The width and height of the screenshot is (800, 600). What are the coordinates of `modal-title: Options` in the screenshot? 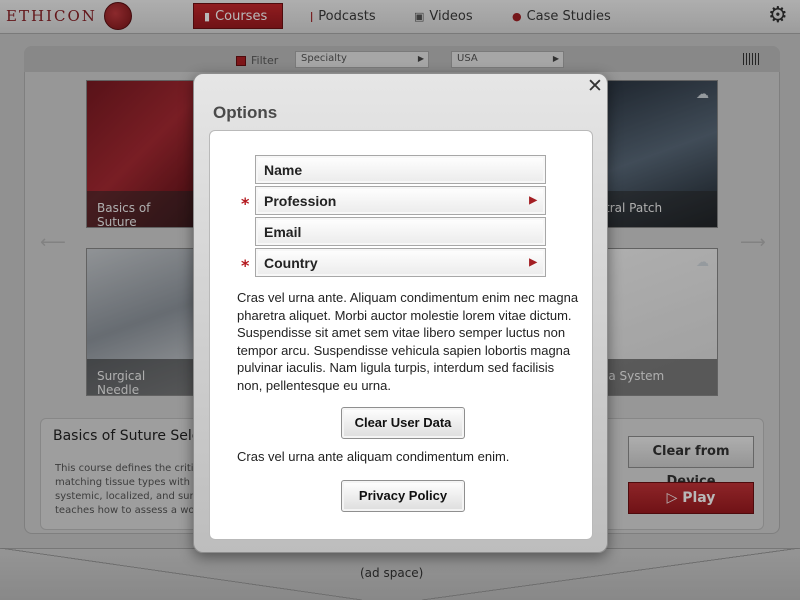 It's located at (245, 112).